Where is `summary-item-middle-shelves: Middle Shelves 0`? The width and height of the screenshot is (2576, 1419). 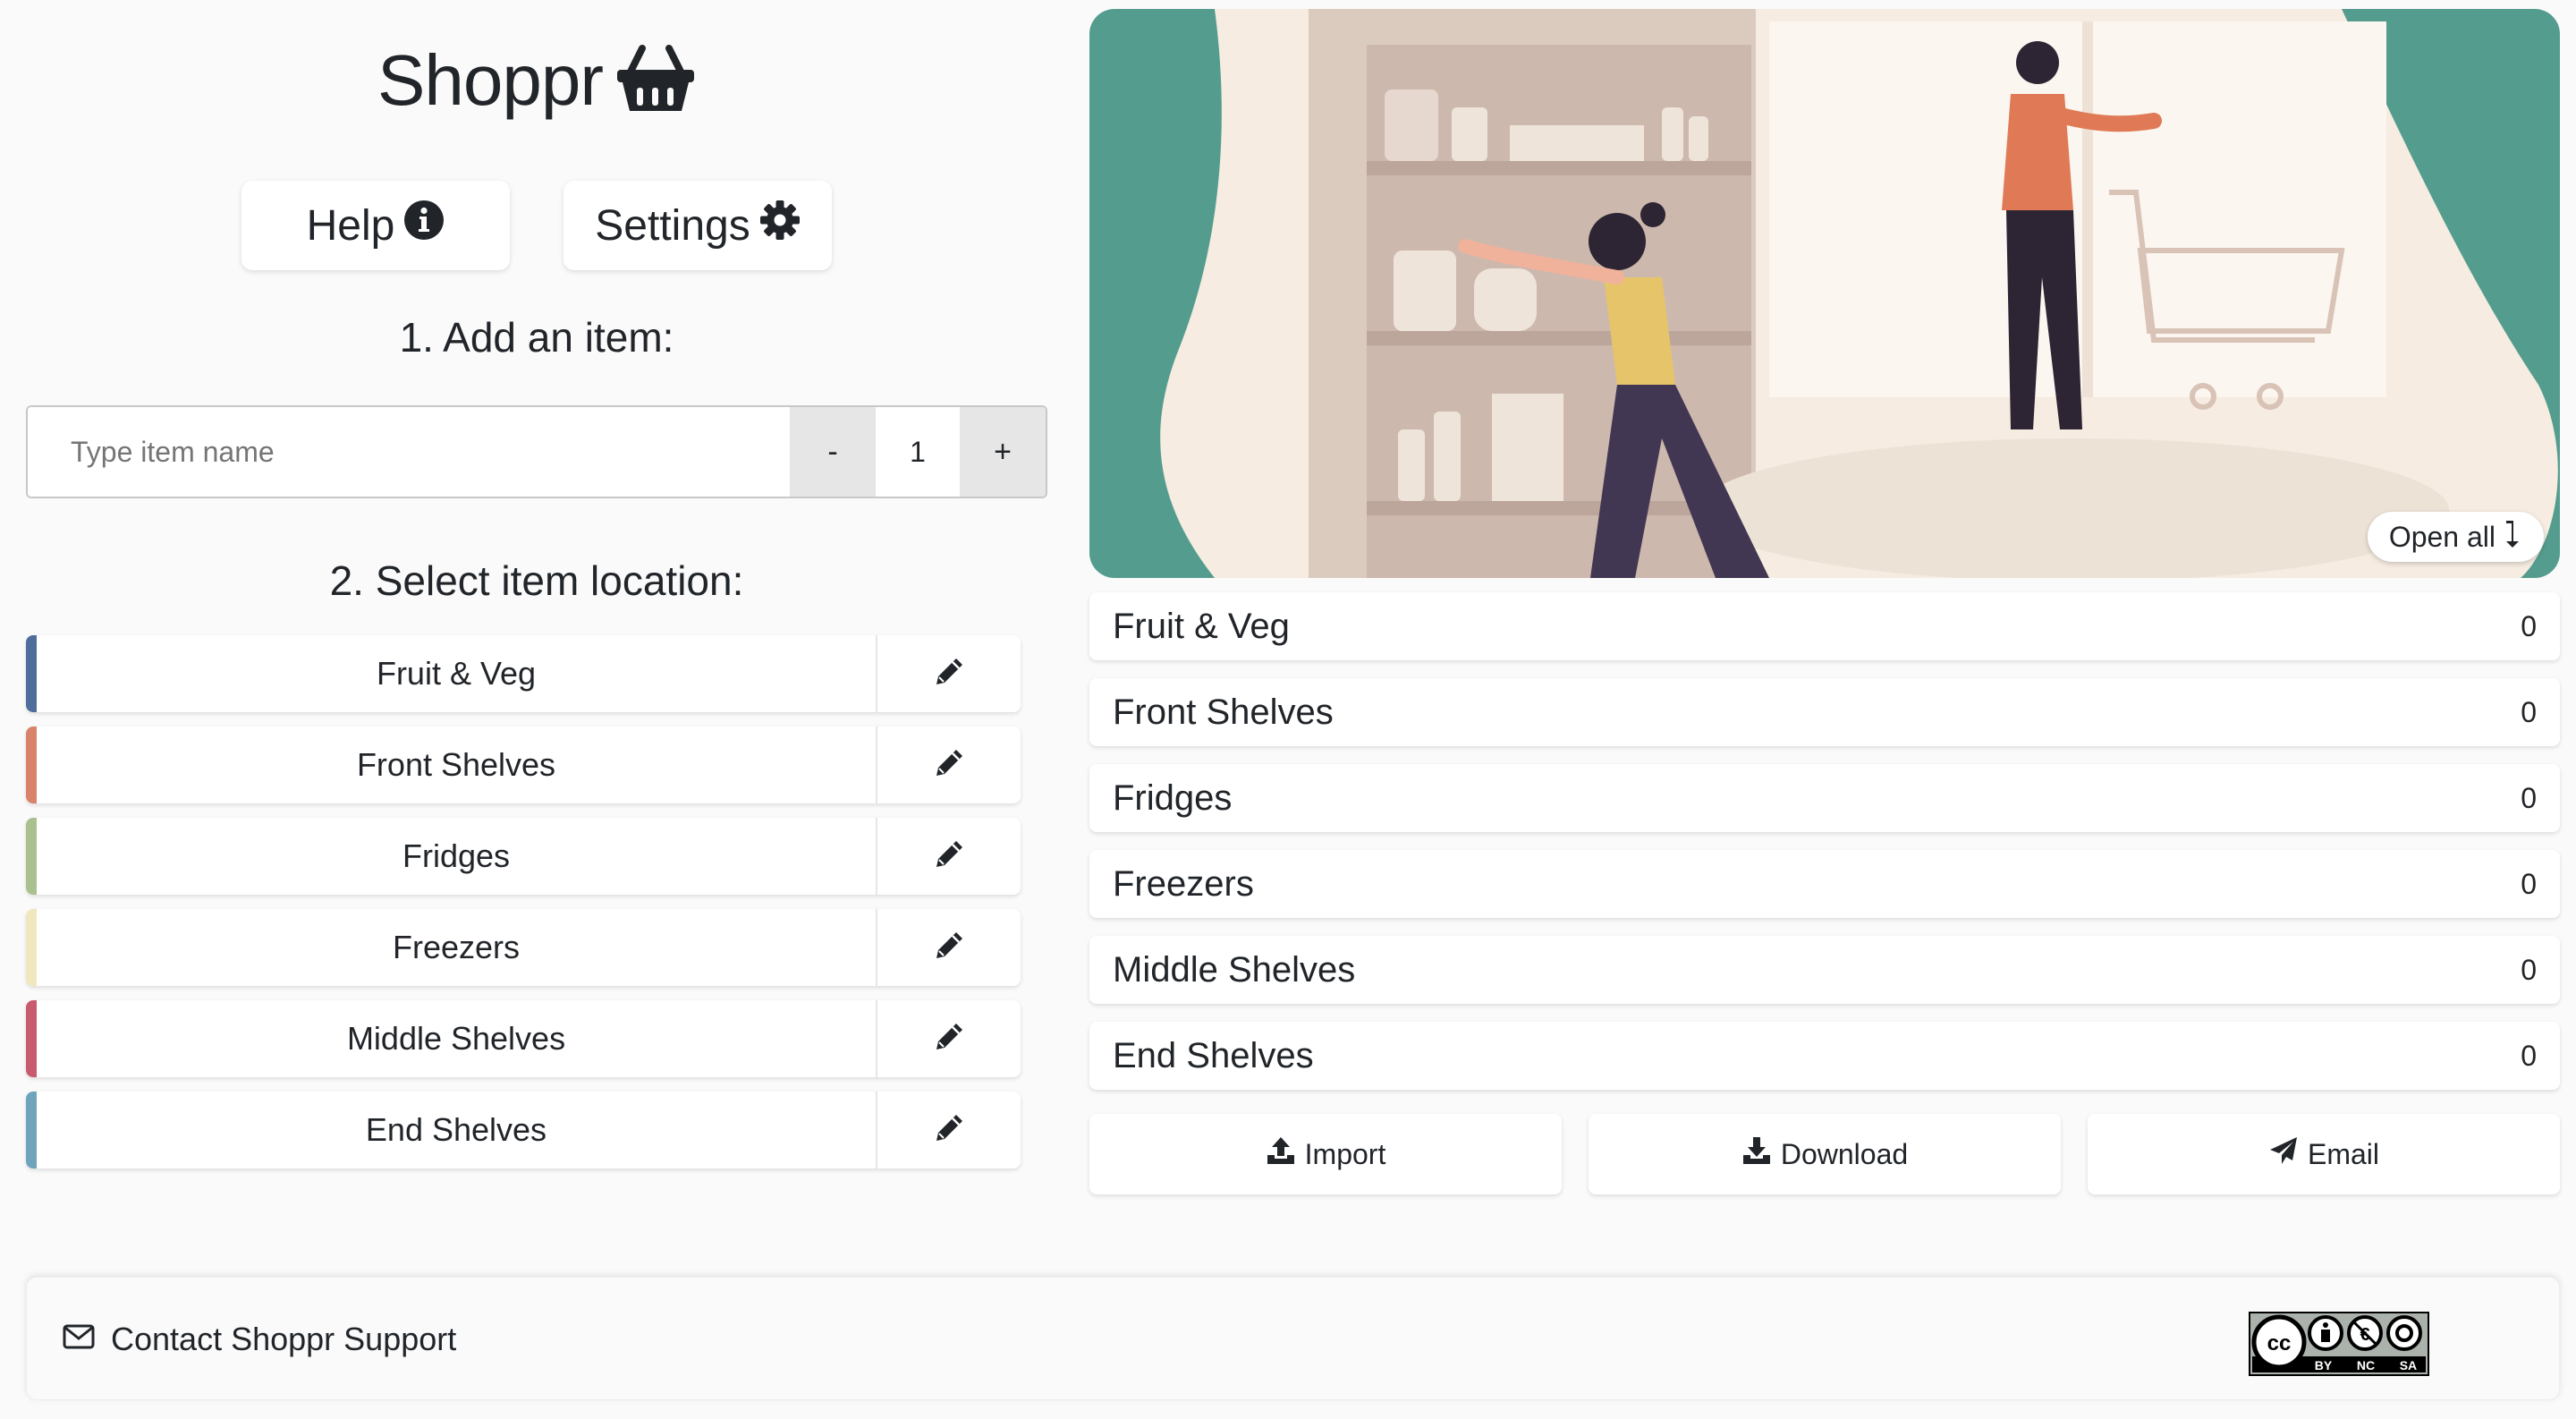 summary-item-middle-shelves: Middle Shelves 0 is located at coordinates (1824, 970).